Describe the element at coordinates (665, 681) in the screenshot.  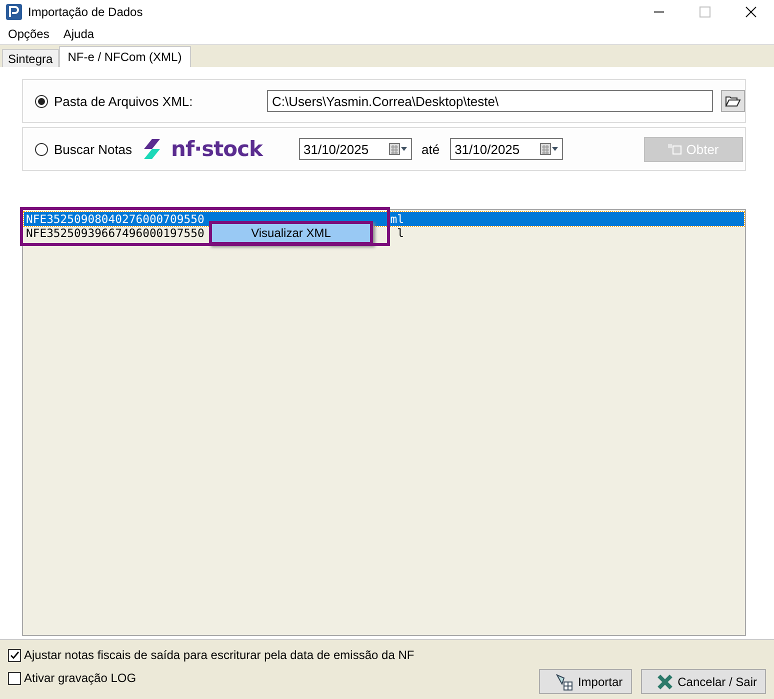
I see `close-icon` at that location.